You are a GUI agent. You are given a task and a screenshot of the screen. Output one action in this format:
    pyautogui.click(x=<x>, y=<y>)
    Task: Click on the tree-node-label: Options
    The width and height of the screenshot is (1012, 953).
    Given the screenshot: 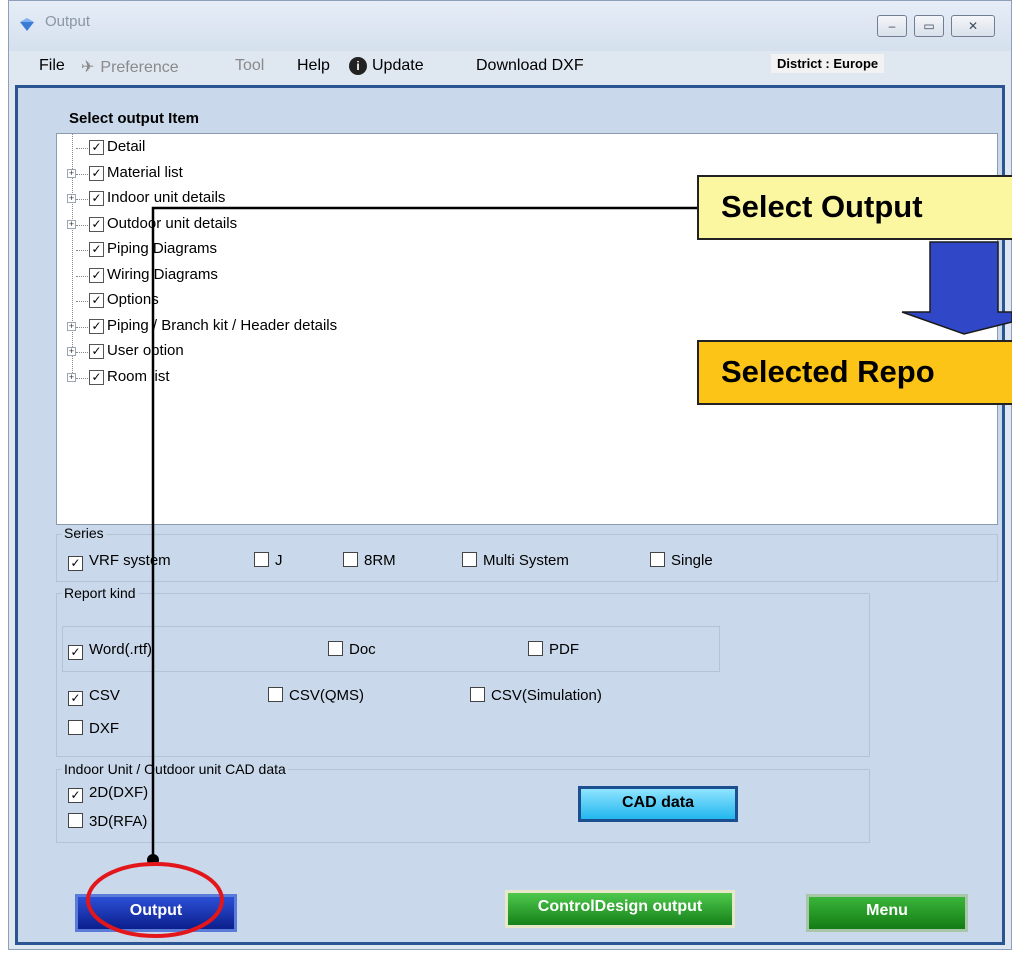 What is the action you would take?
    pyautogui.click(x=133, y=299)
    